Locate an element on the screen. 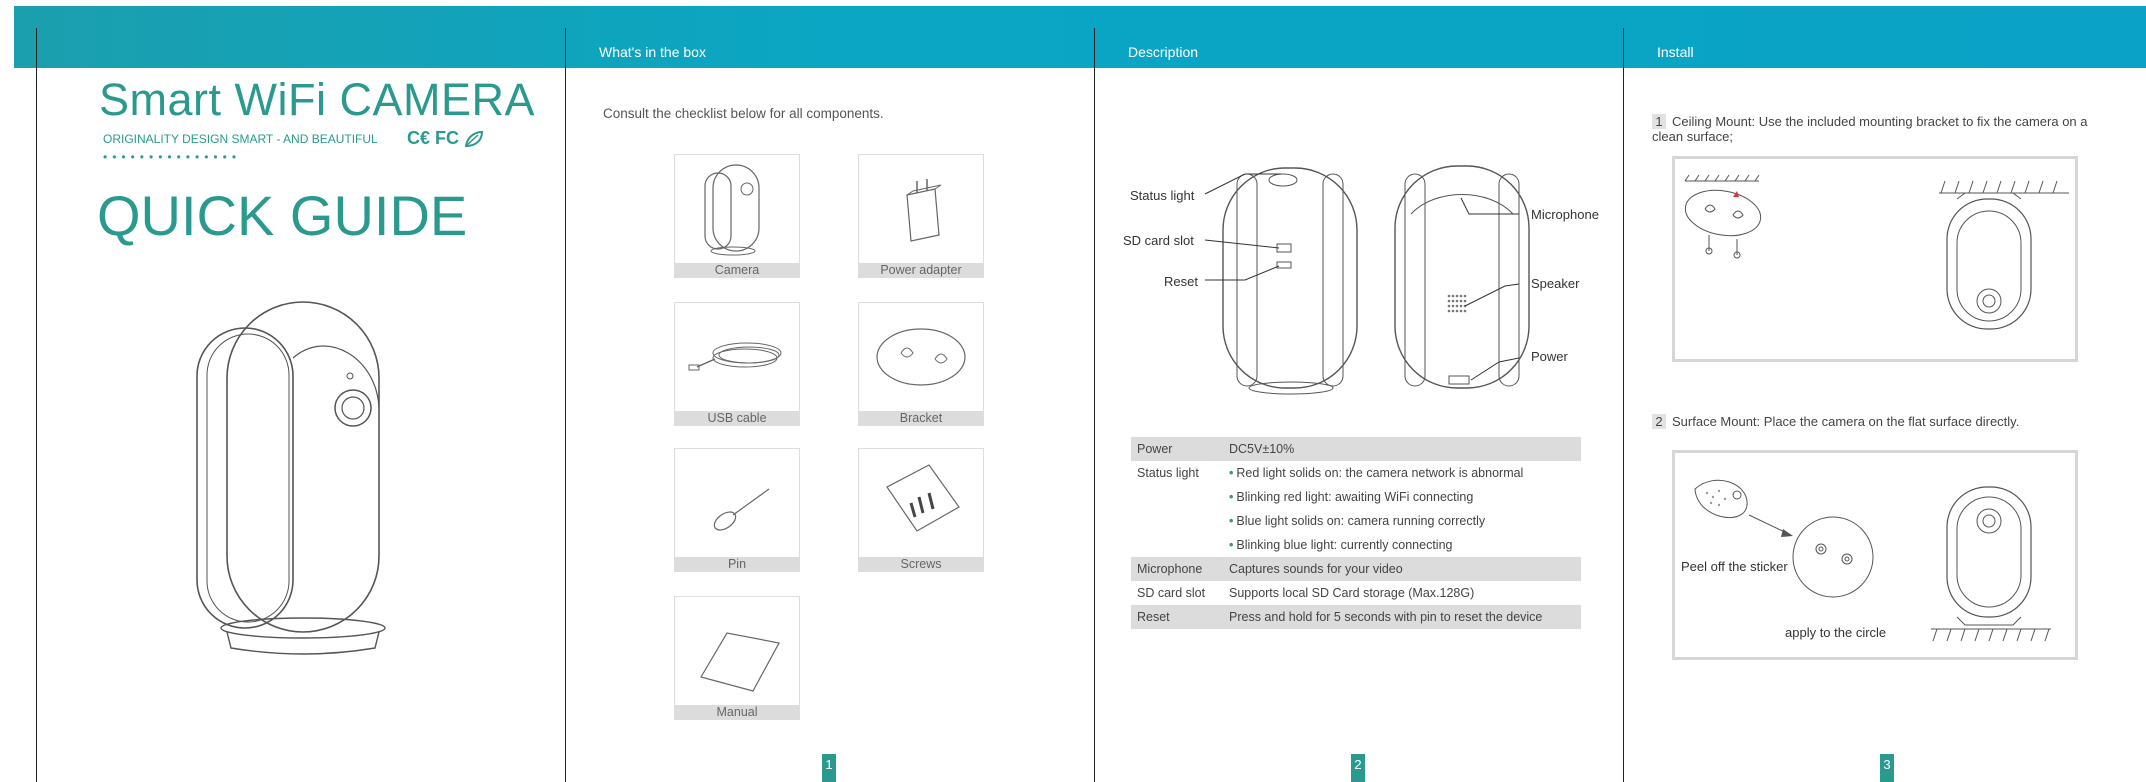 Image resolution: width=2146 pixels, height=782 pixels. item-label: Pin is located at coordinates (737, 564).